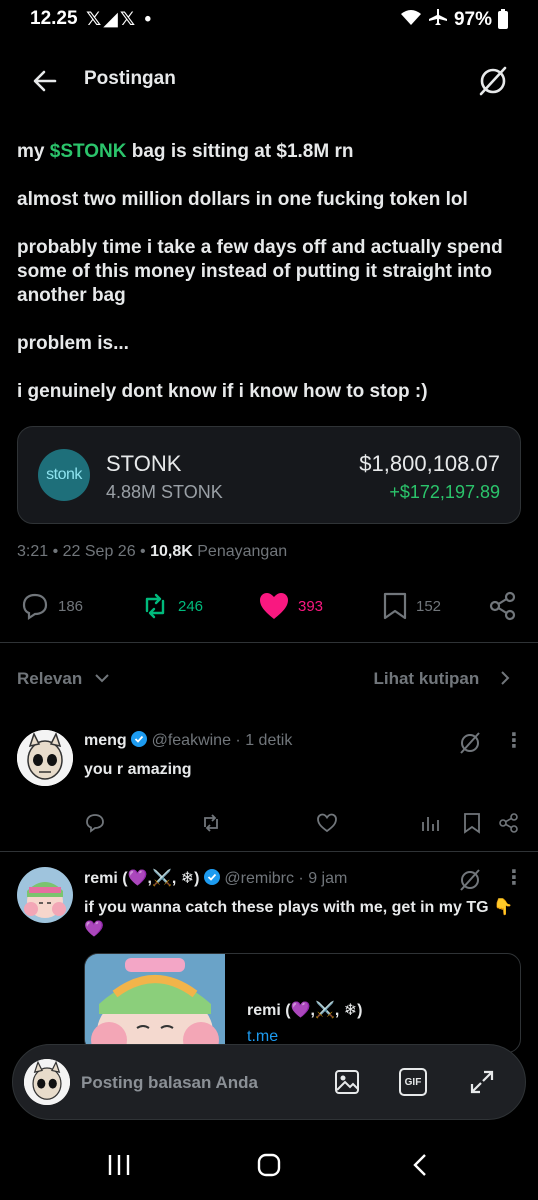 The height and width of the screenshot is (1200, 538). Describe the element at coordinates (242, 551) in the screenshot. I see `views-label: Penayangan` at that location.